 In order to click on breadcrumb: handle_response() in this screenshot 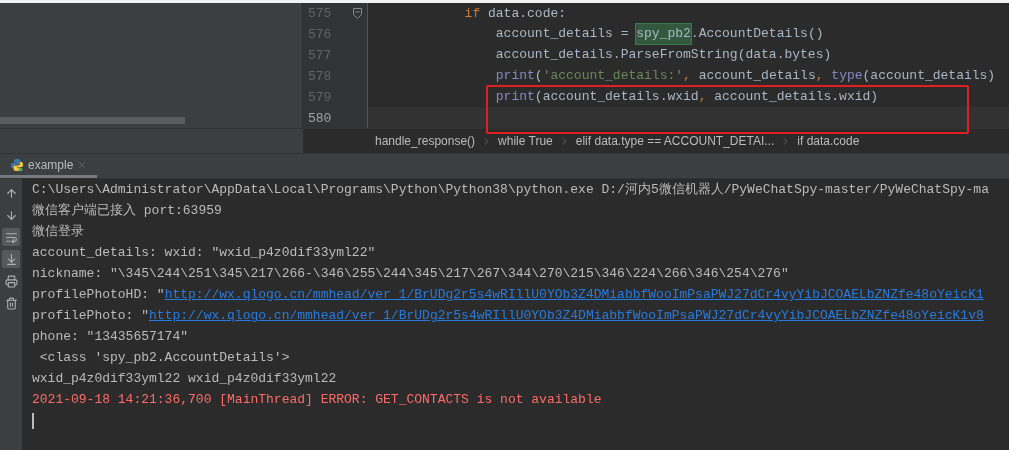, I will do `click(425, 141)`.